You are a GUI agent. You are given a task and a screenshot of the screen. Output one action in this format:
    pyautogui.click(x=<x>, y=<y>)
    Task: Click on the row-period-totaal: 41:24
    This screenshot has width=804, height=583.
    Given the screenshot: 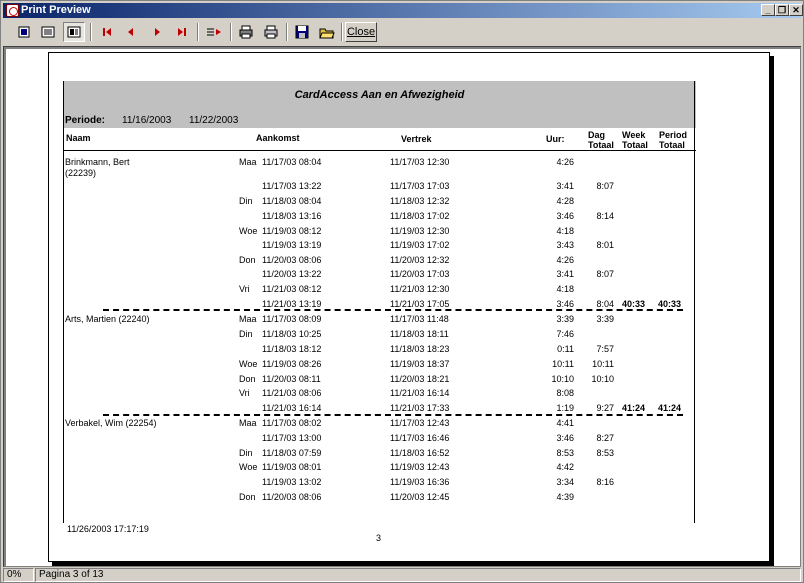 What is the action you would take?
    pyautogui.click(x=669, y=408)
    